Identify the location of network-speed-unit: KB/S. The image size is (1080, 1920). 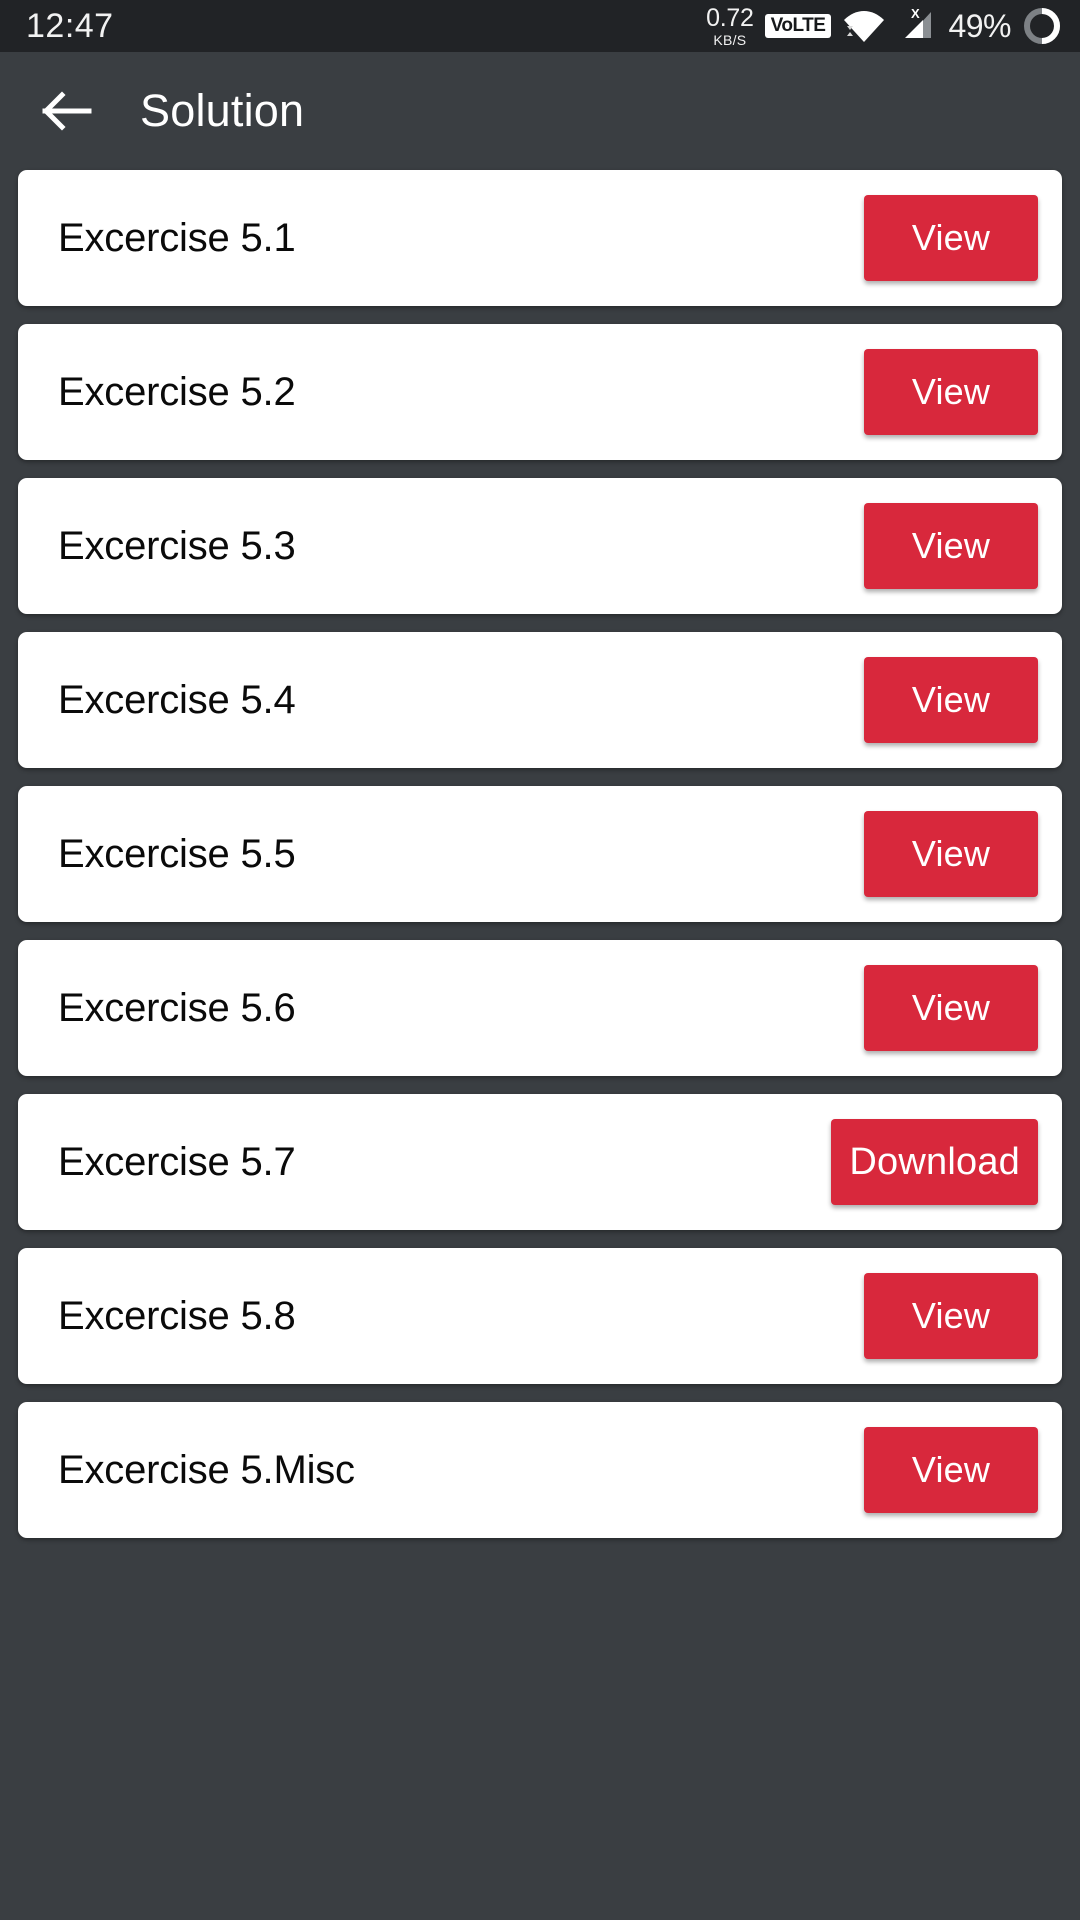
(730, 39).